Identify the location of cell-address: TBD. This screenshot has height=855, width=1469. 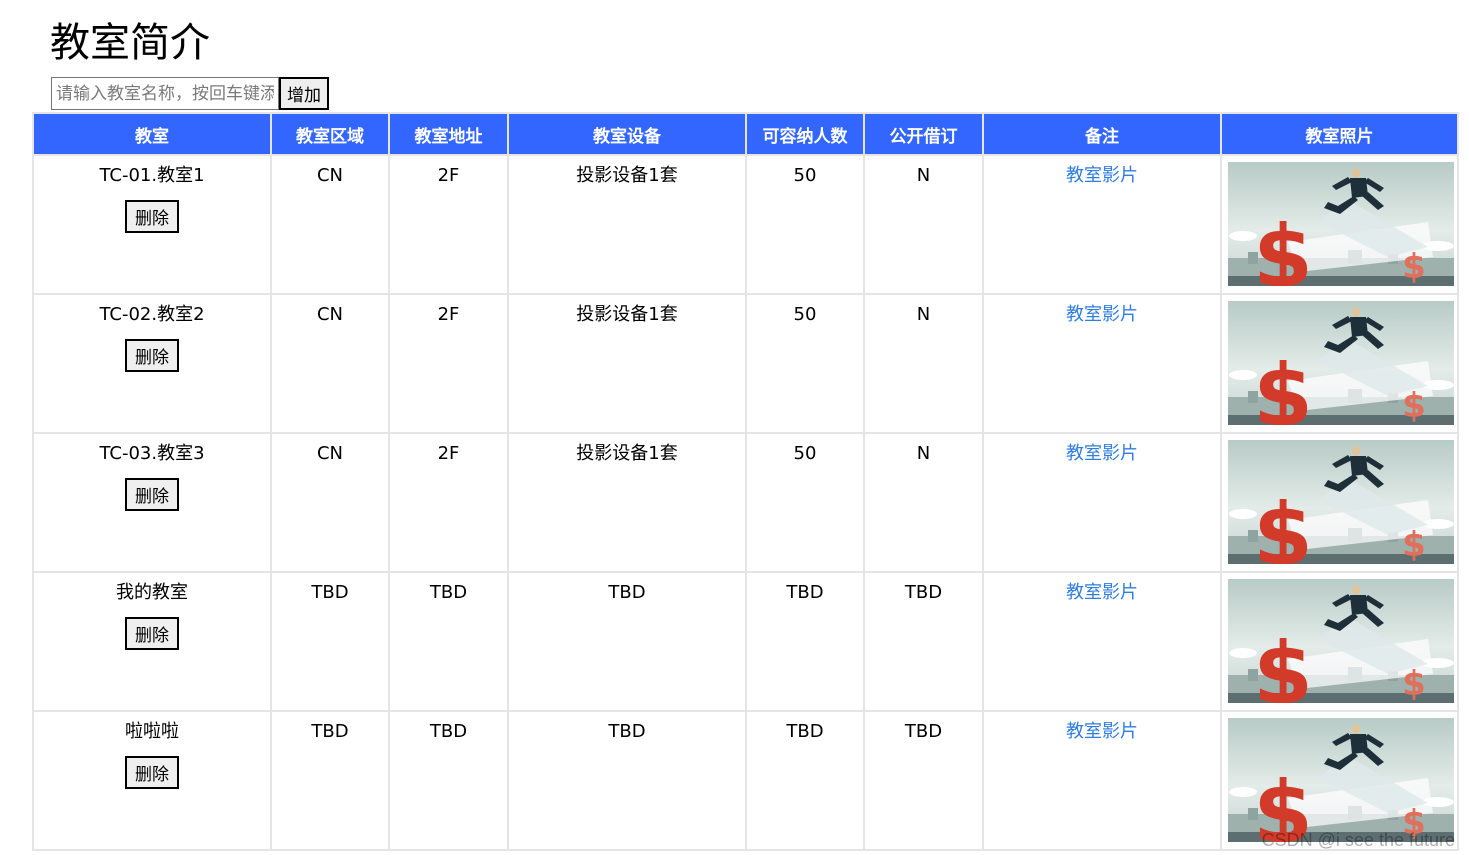
(448, 641).